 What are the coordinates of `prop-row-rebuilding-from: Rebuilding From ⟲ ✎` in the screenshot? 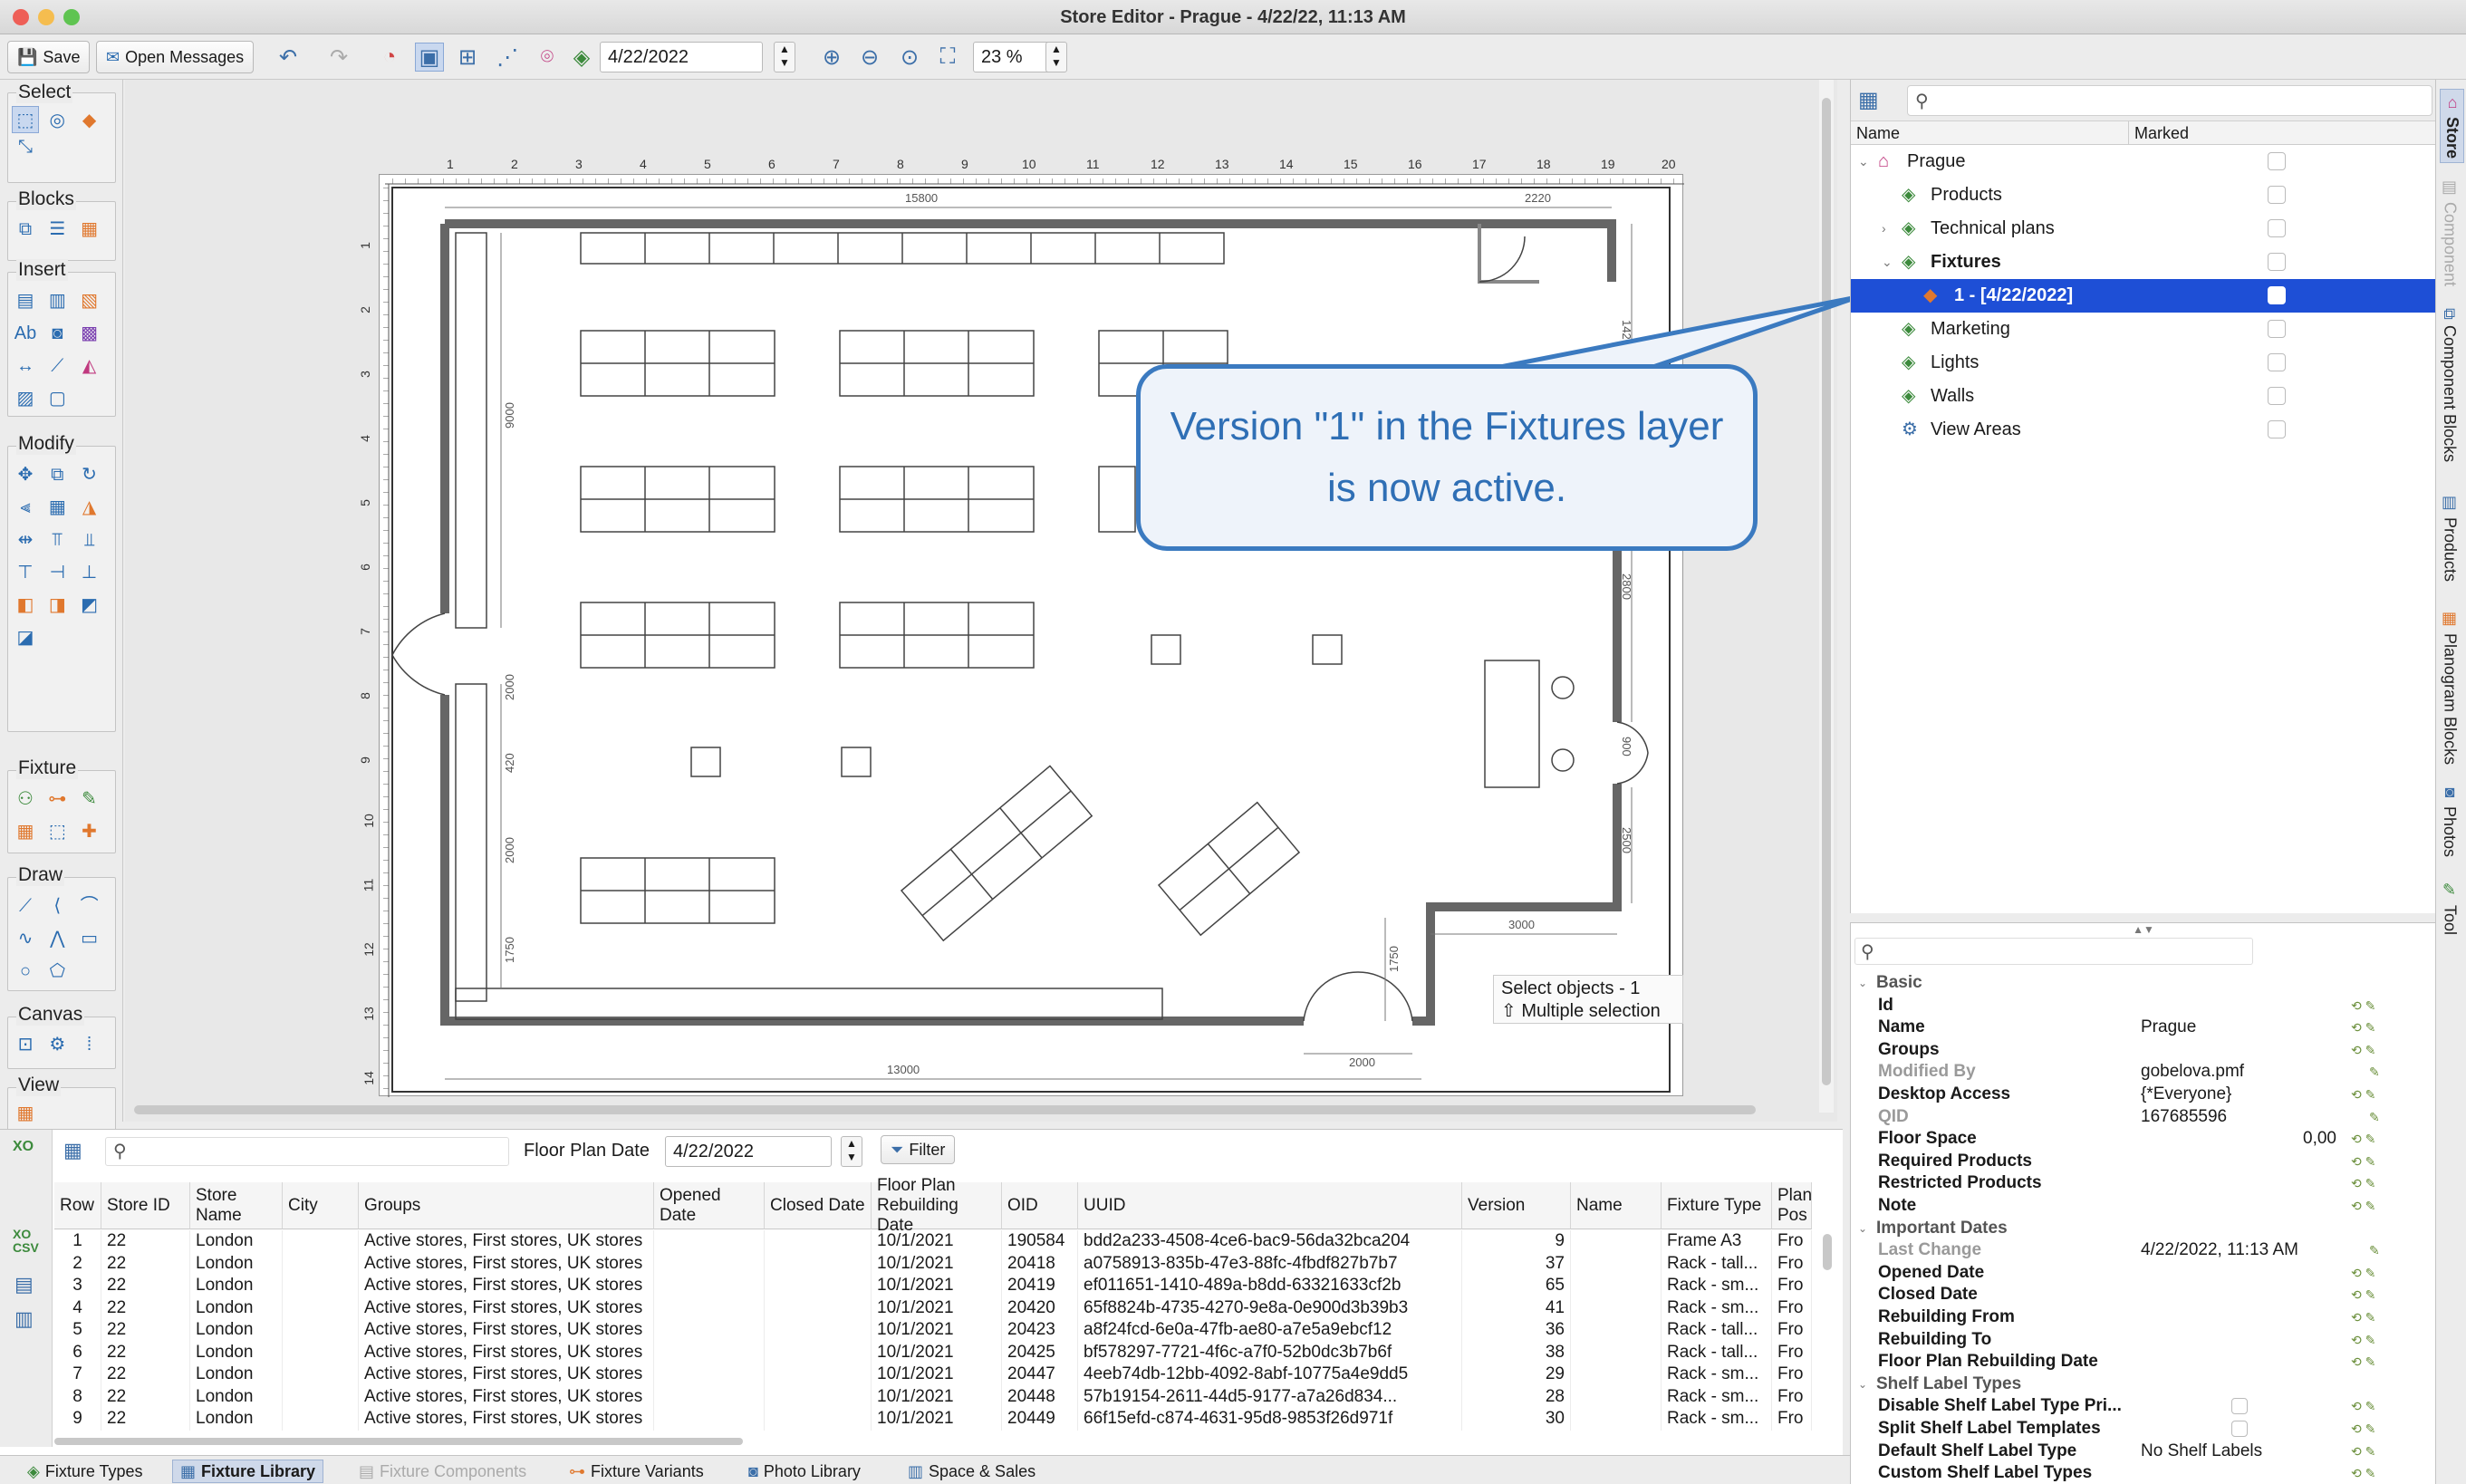 It's located at (2143, 1317).